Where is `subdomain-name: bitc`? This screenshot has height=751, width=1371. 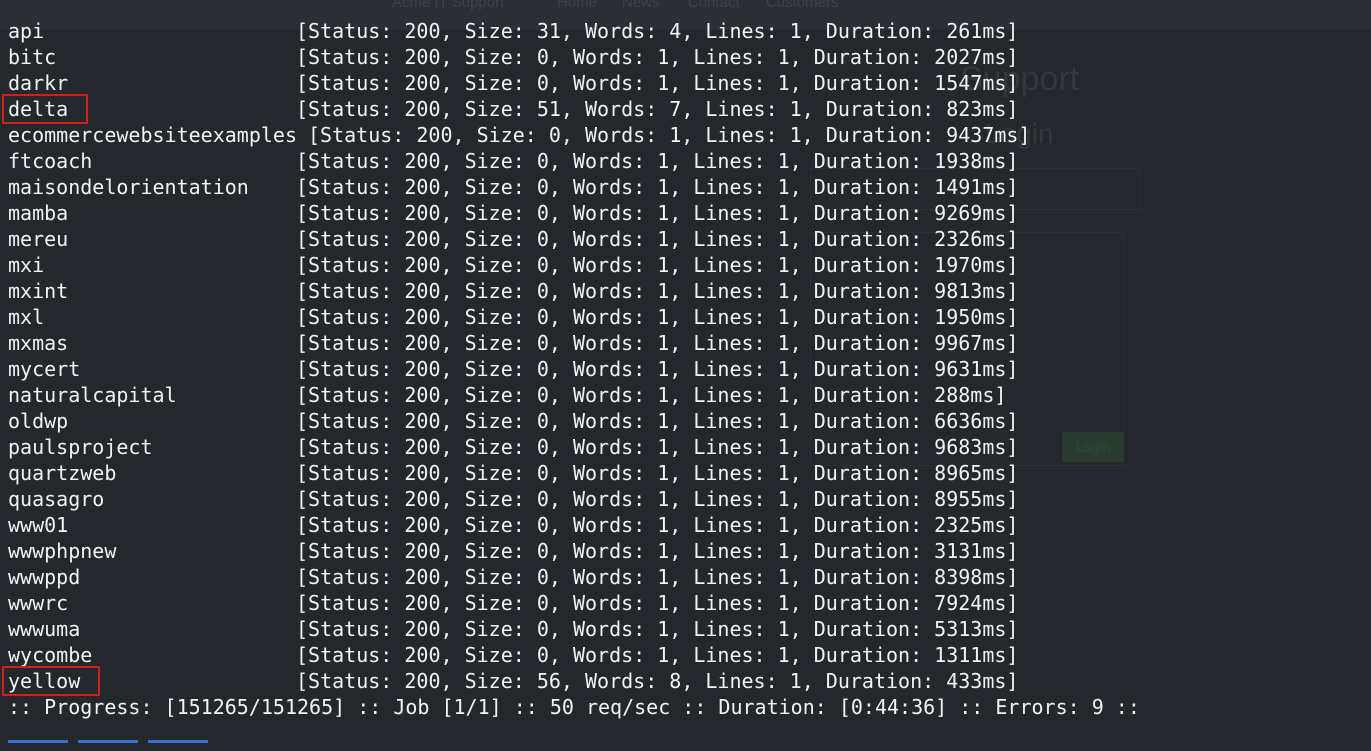 subdomain-name: bitc is located at coordinates (32, 57).